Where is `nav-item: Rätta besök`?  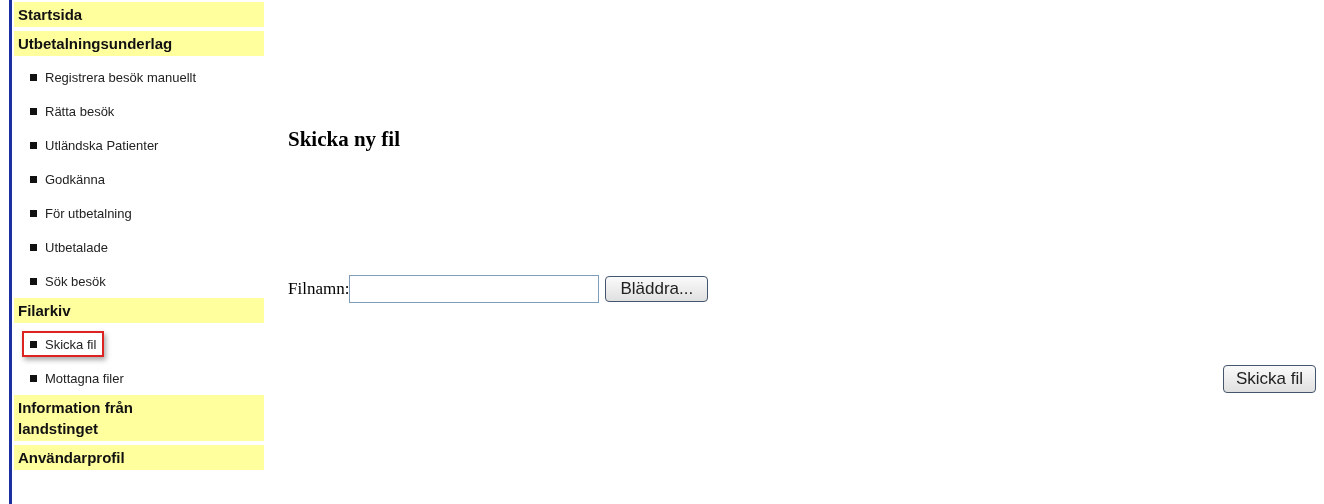 nav-item: Rätta besök is located at coordinates (72, 111).